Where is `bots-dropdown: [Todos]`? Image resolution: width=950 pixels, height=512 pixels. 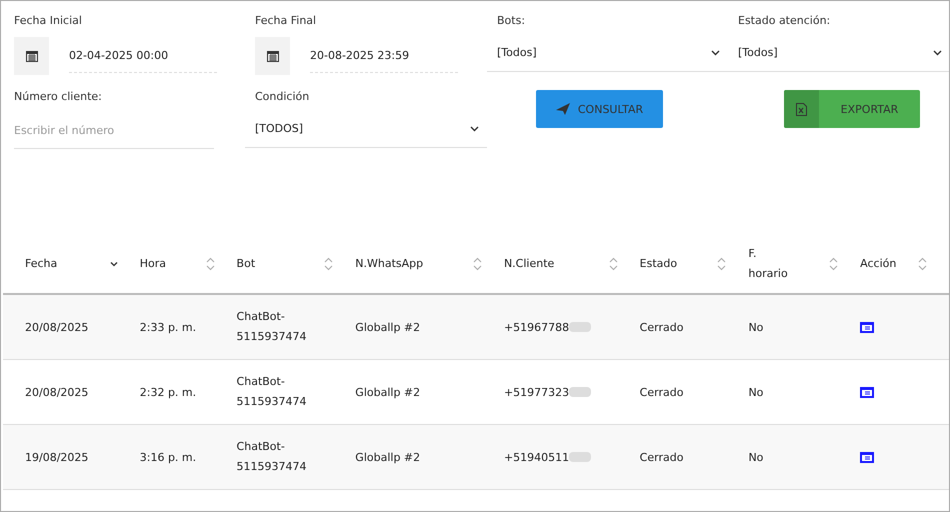 bots-dropdown: [Todos] is located at coordinates (607, 53).